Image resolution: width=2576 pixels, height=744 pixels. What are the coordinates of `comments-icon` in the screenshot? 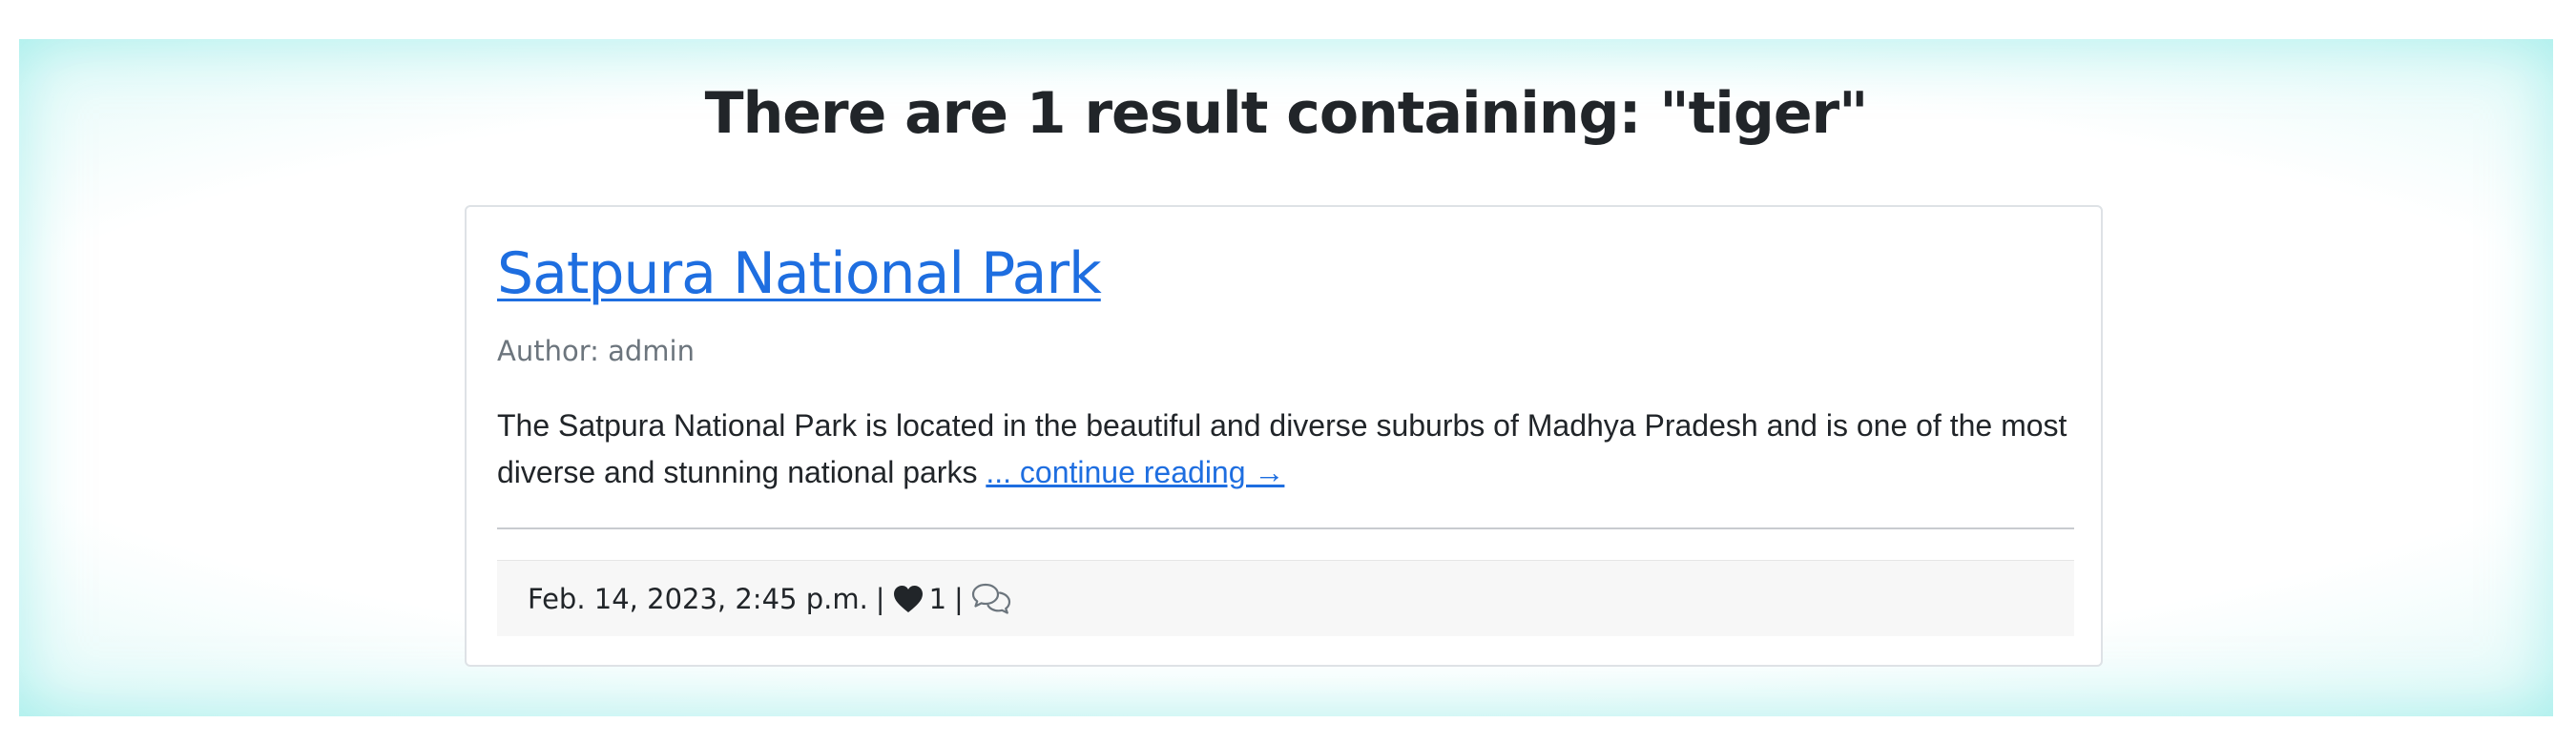 It's located at (990, 598).